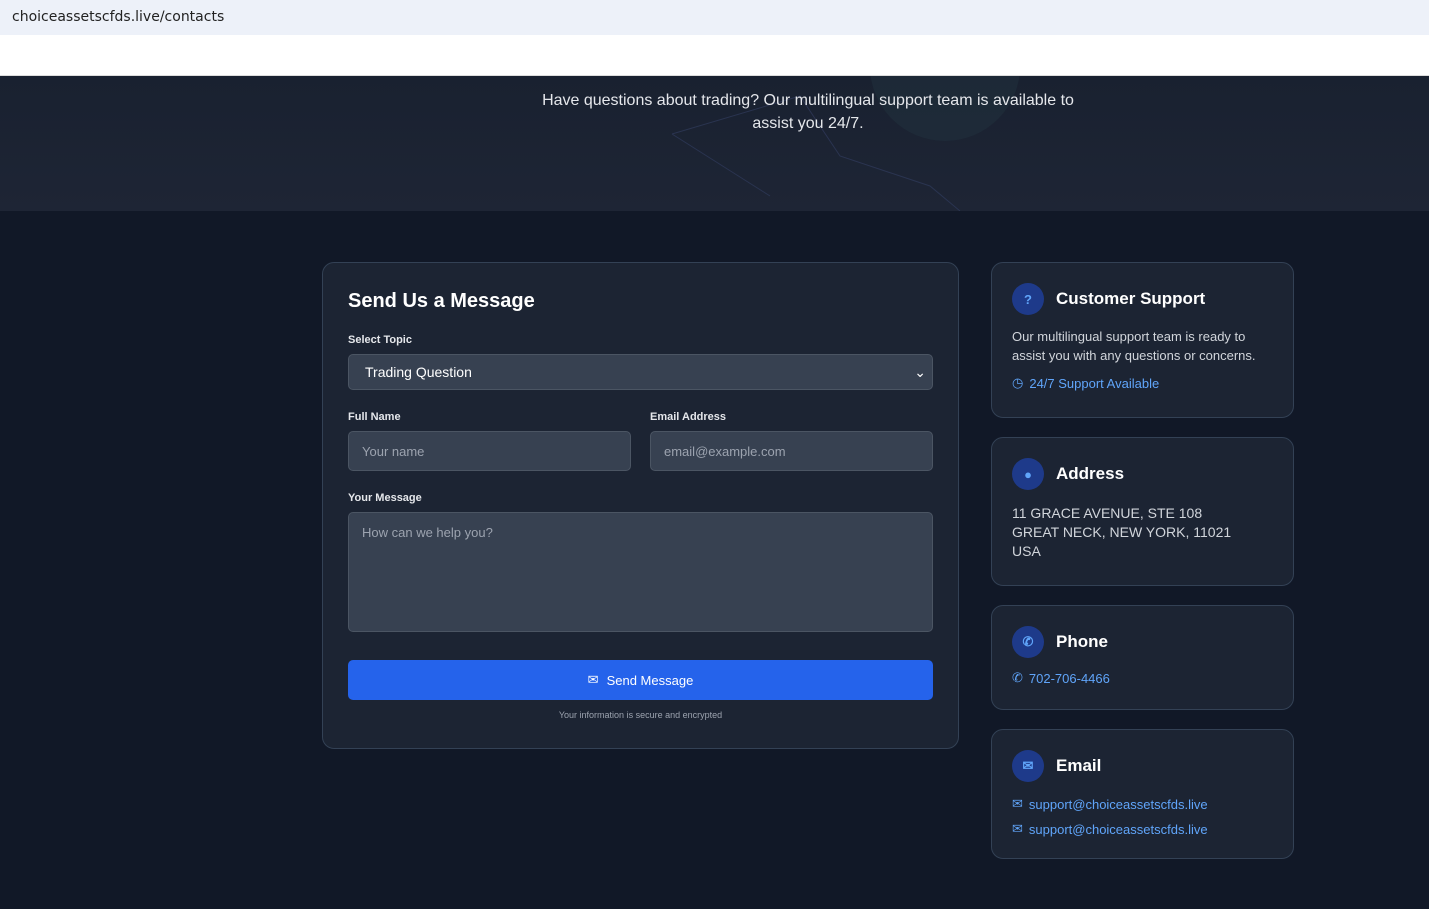 The image size is (1429, 909). Describe the element at coordinates (1142, 657) in the screenshot. I see `phone-card: ✆ Phone ✆ 702-706-4466` at that location.